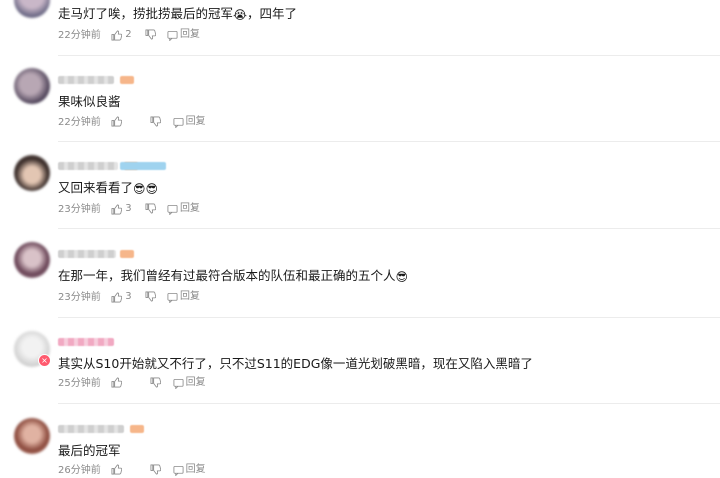 The height and width of the screenshot is (478, 720). Describe the element at coordinates (178, 14) in the screenshot. I see `comment-text: 走马灯了唉，捞批捞最后的冠军😭，四年了` at that location.